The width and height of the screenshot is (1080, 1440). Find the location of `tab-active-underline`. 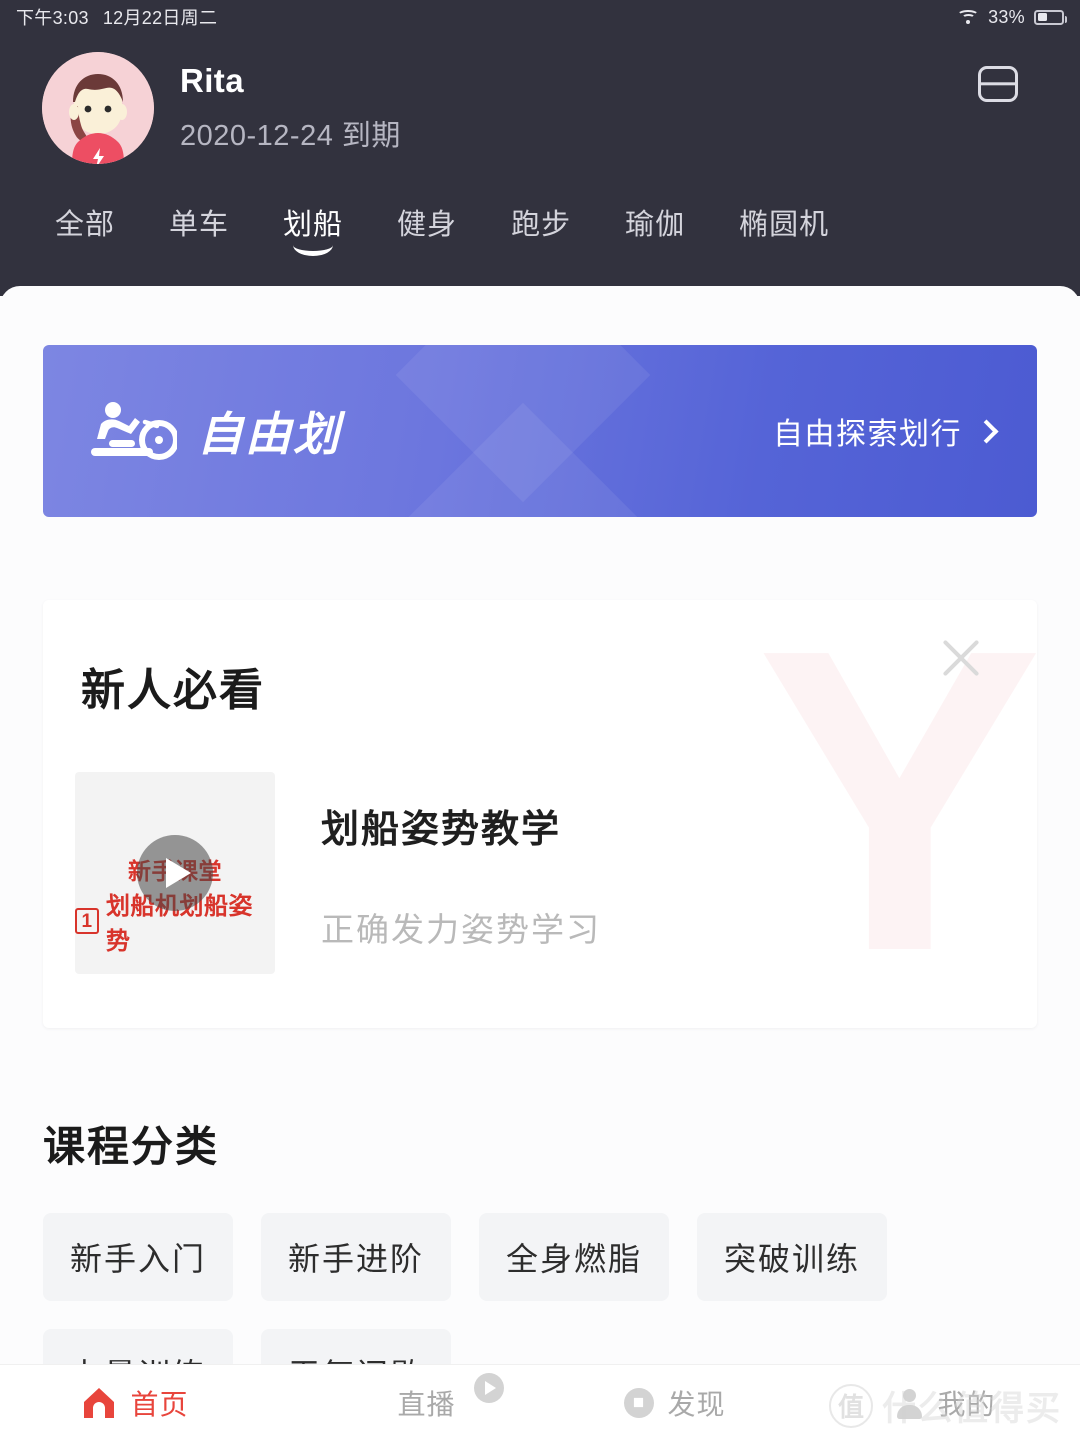

tab-active-underline is located at coordinates (313, 249).